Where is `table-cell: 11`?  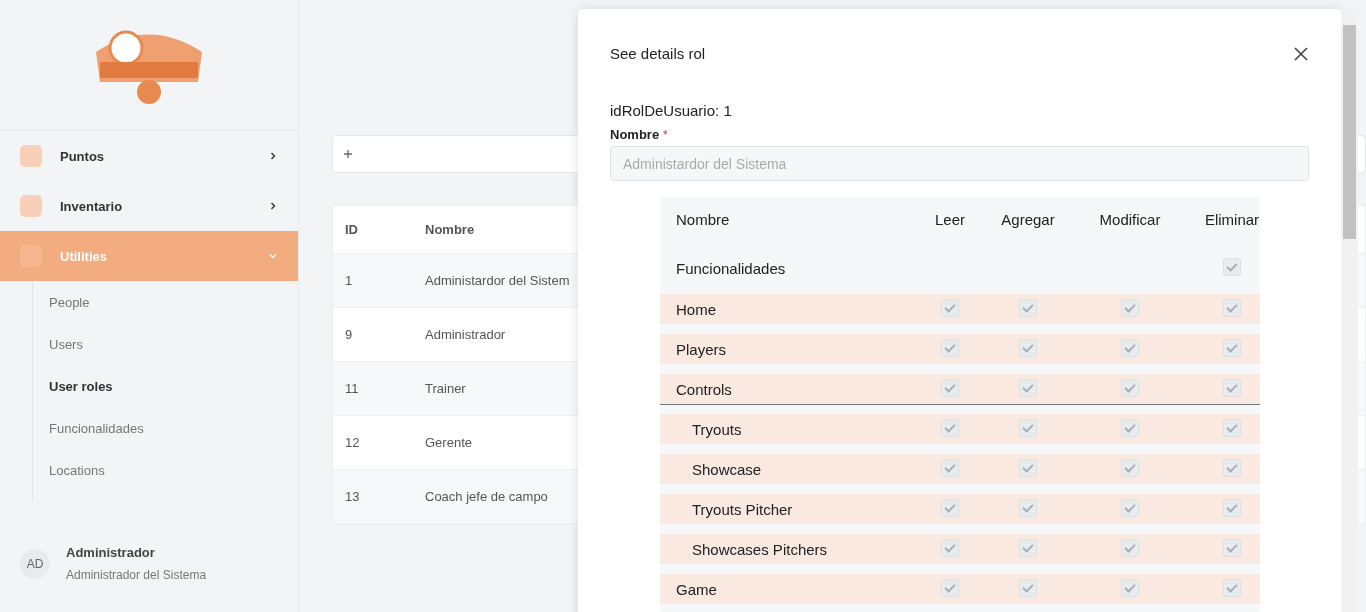
table-cell: 11 is located at coordinates (352, 388).